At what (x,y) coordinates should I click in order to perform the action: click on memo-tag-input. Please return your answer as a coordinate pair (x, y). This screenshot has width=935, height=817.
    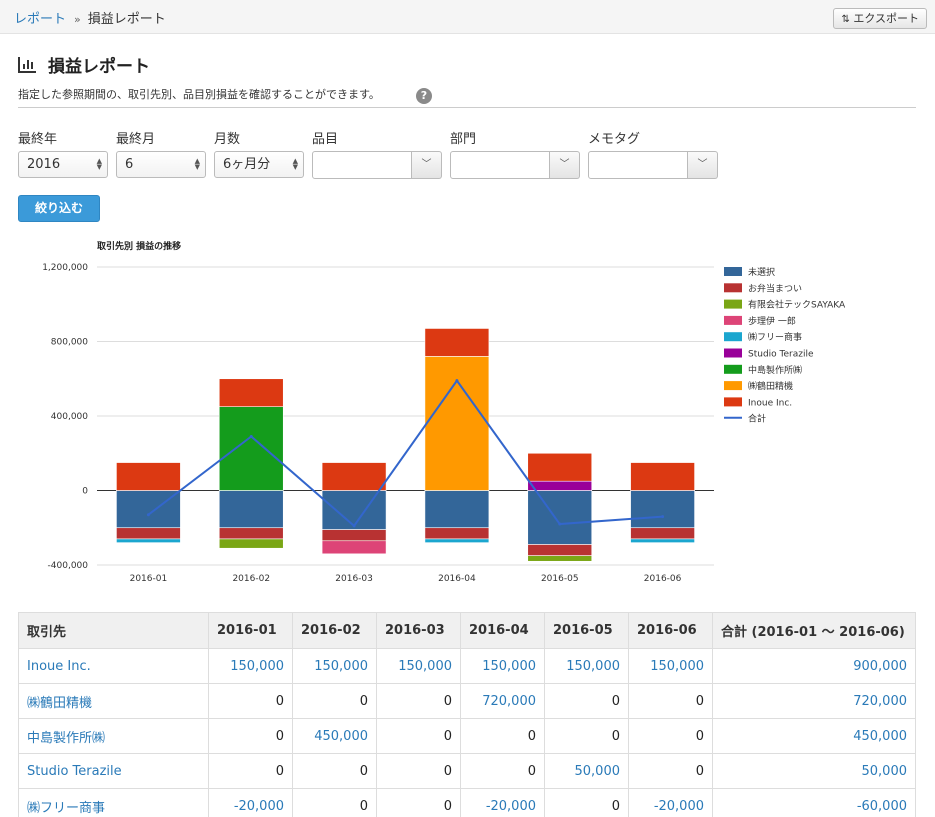
    Looking at the image, I should click on (638, 165).